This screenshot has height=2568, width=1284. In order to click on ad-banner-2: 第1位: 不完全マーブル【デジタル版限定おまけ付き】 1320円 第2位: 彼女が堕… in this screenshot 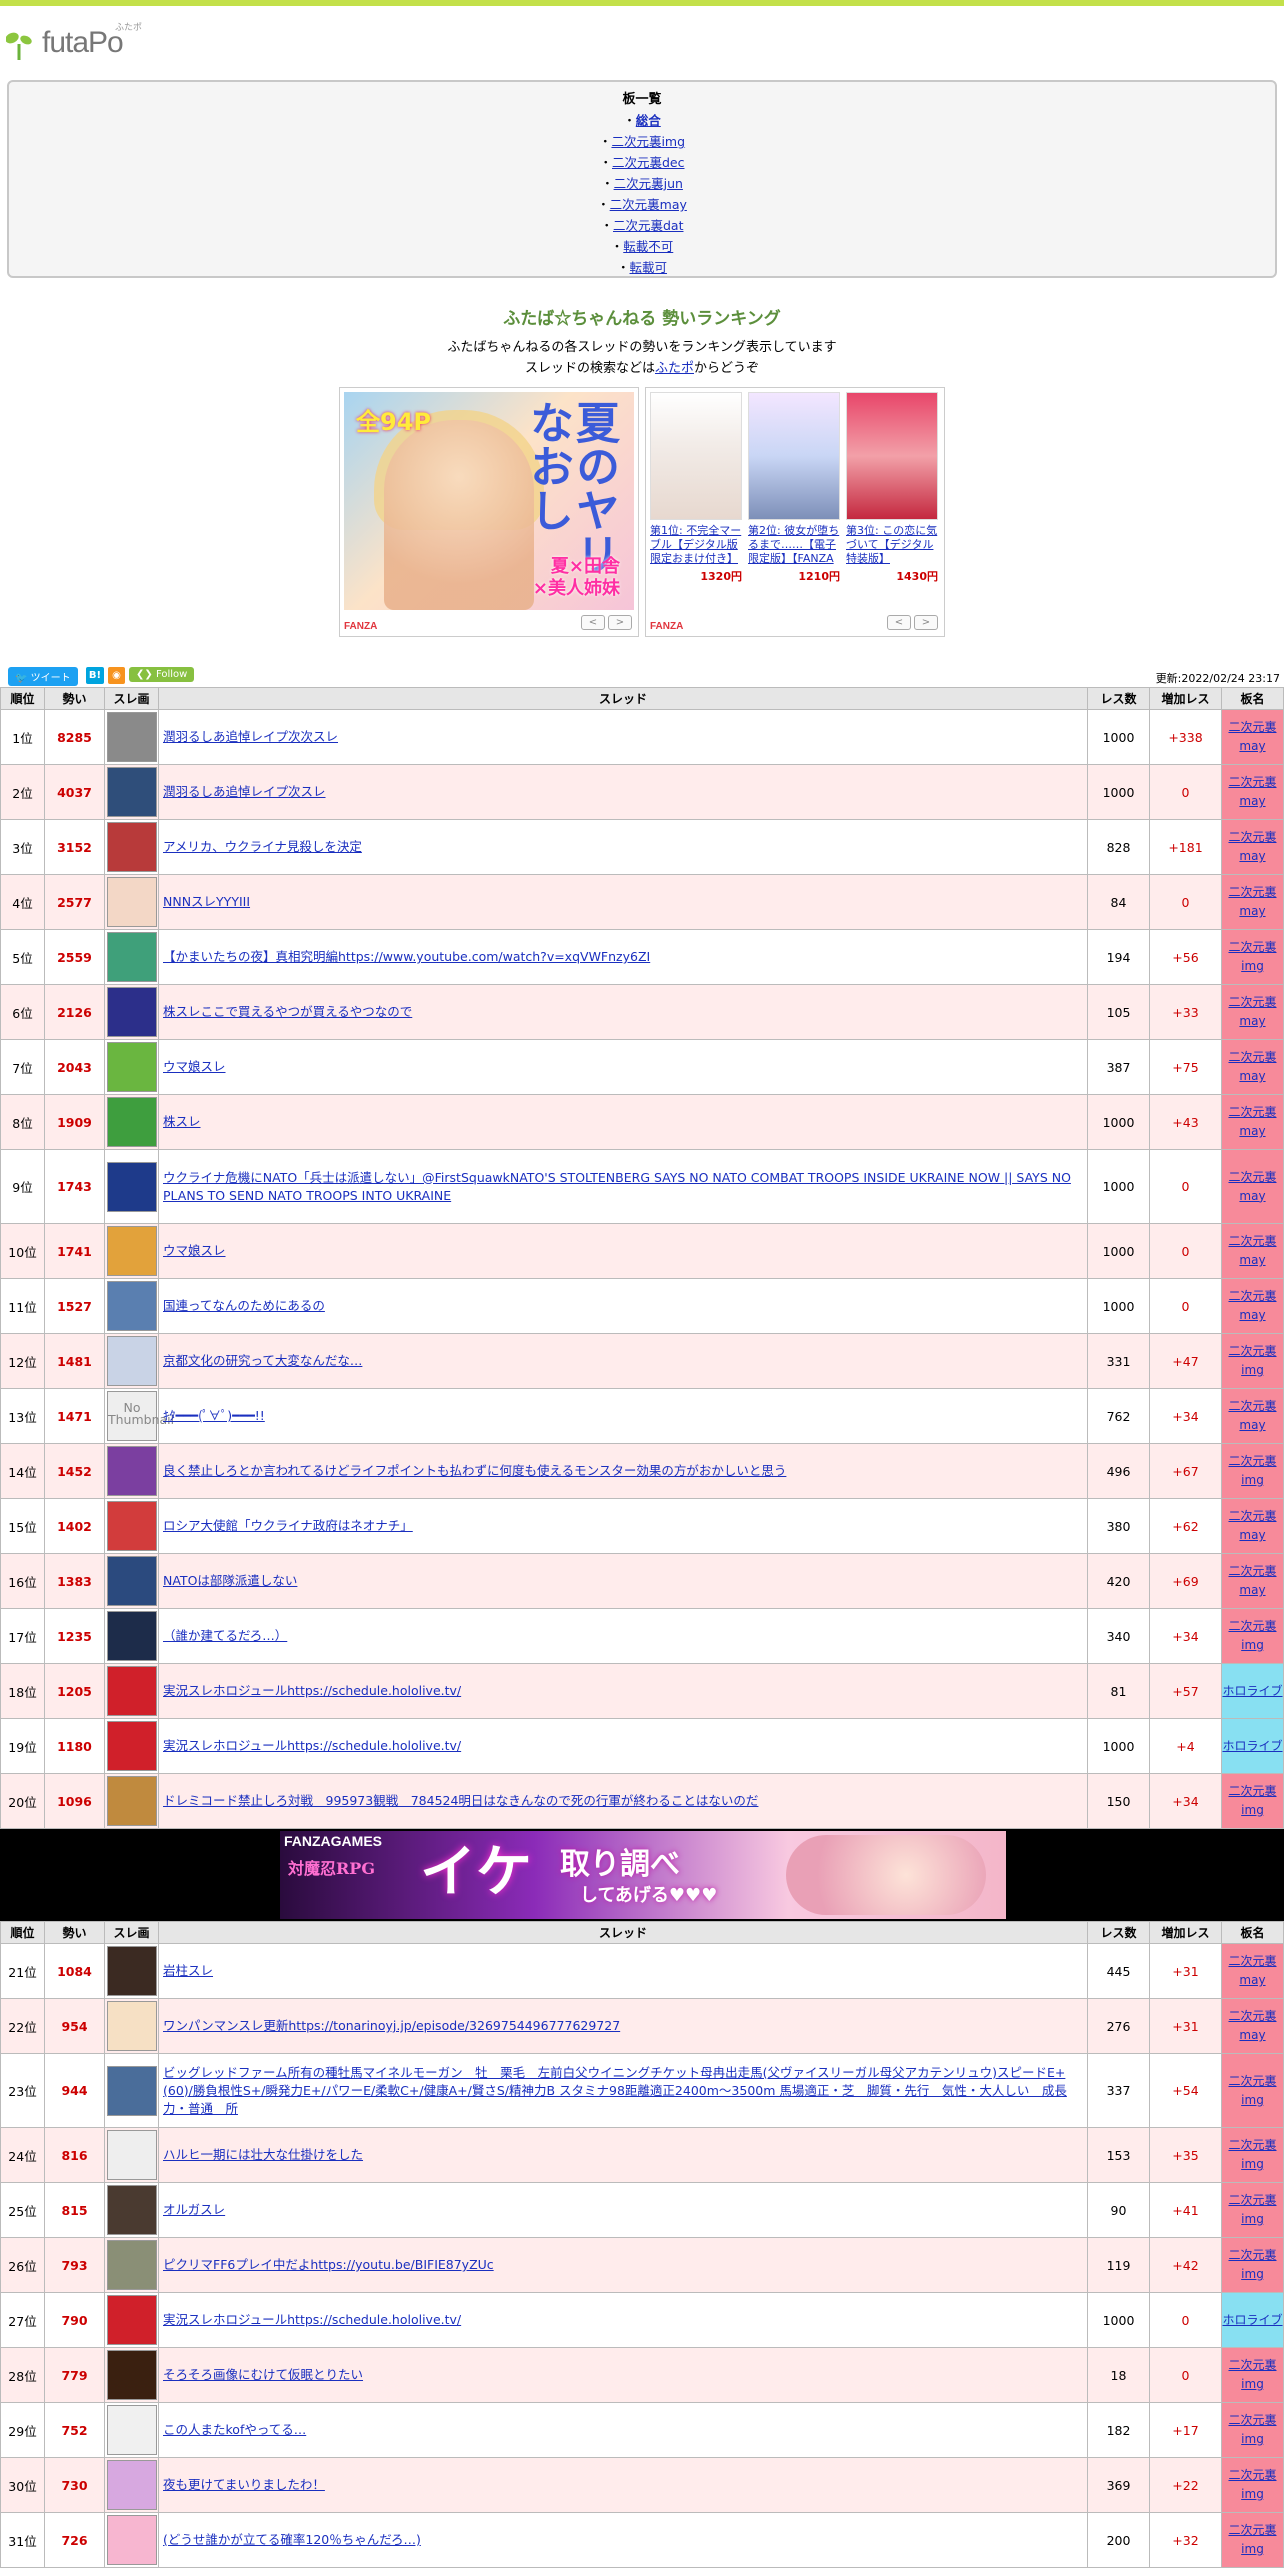, I will do `click(795, 512)`.